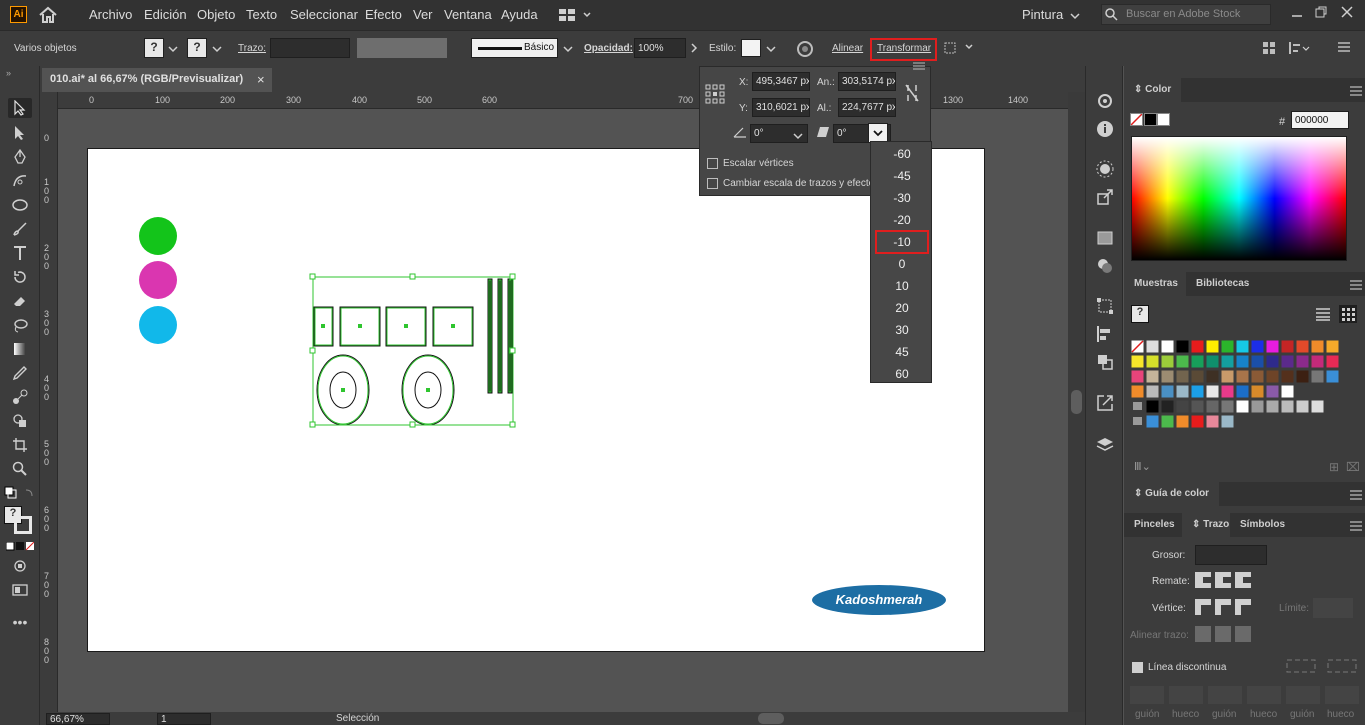 Image resolution: width=1365 pixels, height=725 pixels. I want to click on close-tab-icon: ×, so click(261, 79).